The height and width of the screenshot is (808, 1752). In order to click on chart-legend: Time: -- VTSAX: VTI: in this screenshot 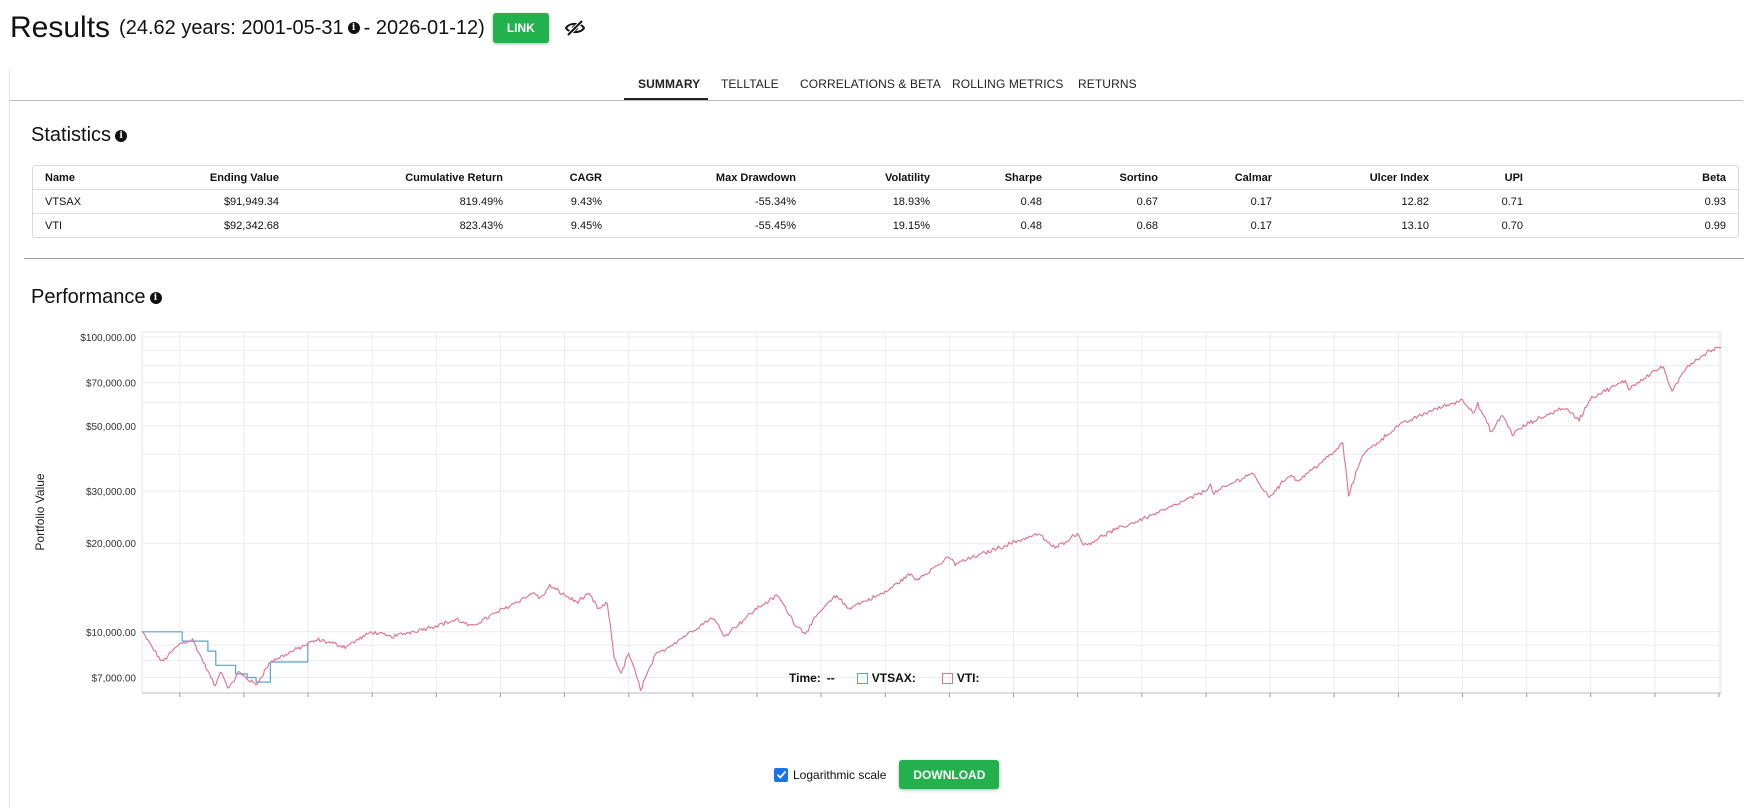, I will do `click(884, 678)`.